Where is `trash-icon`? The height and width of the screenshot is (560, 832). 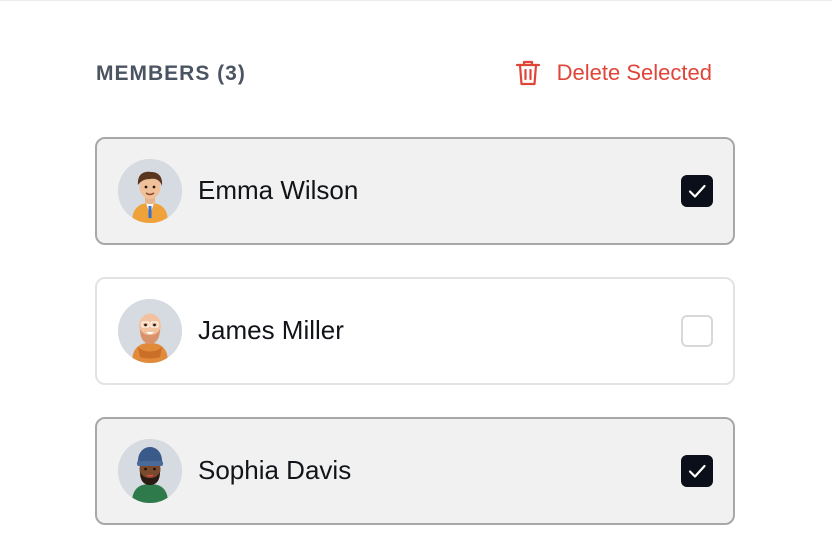 trash-icon is located at coordinates (527, 73).